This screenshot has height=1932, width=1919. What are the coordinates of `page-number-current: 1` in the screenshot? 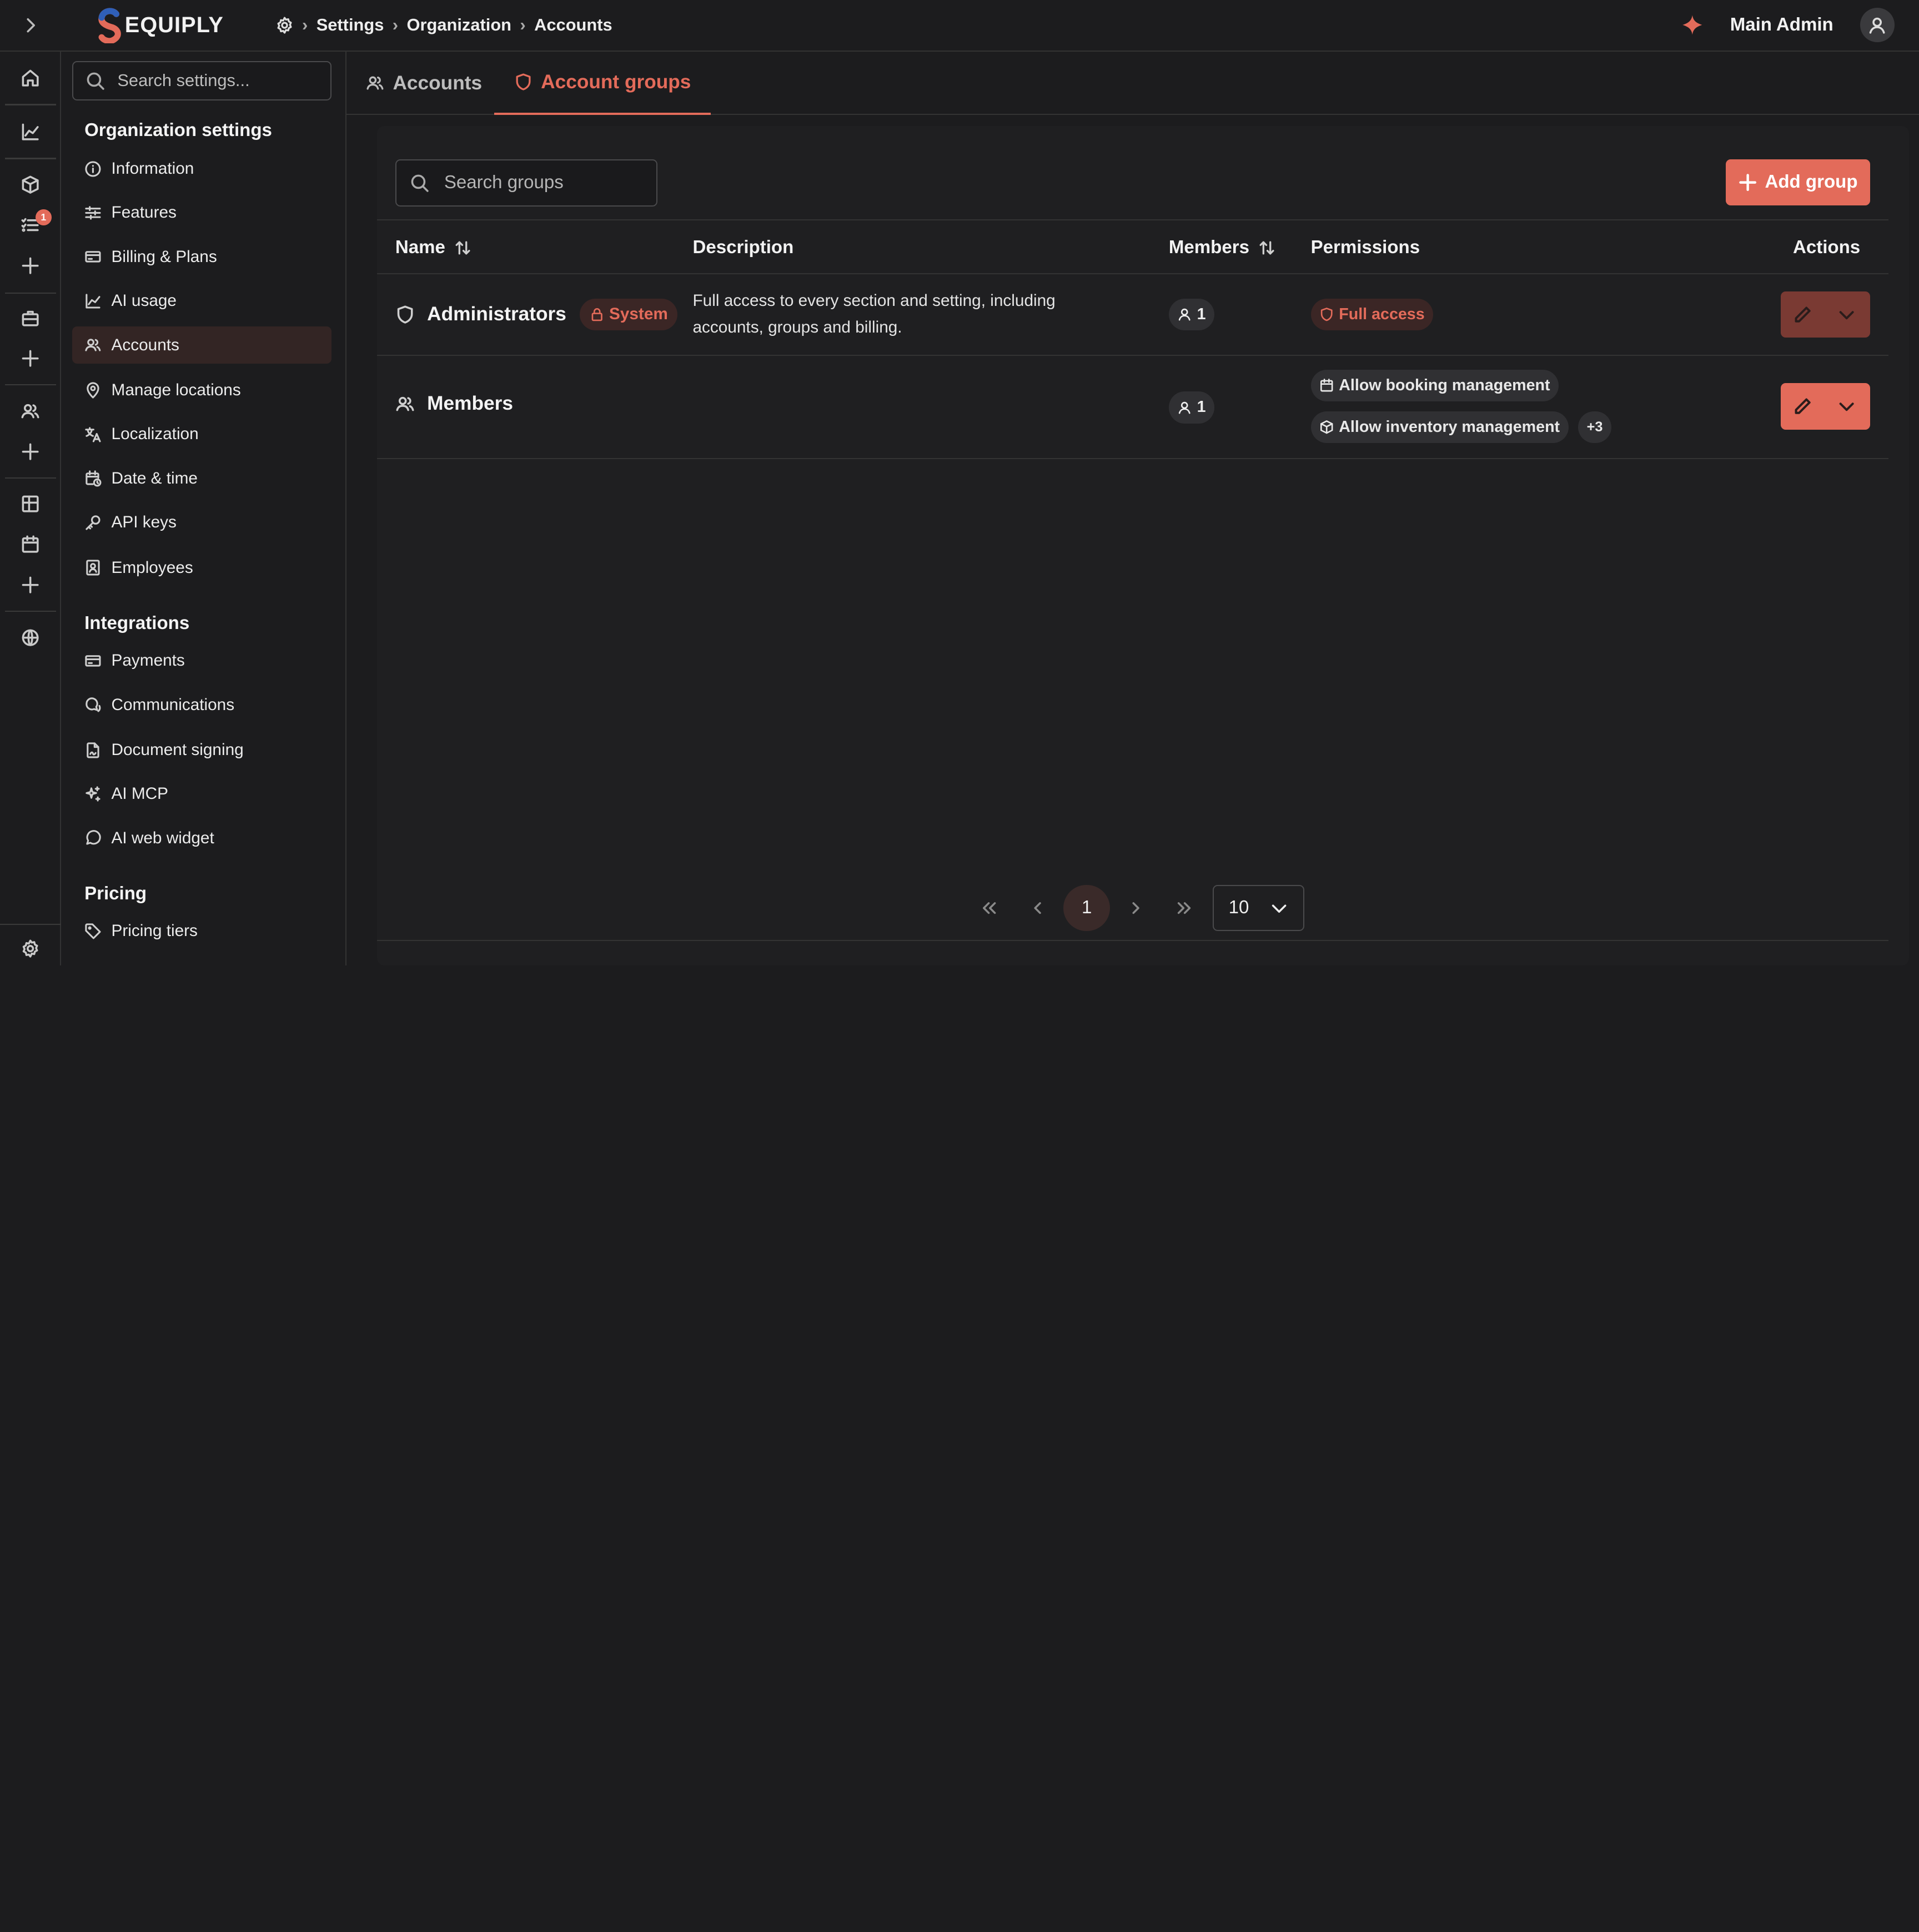 It's located at (1087, 908).